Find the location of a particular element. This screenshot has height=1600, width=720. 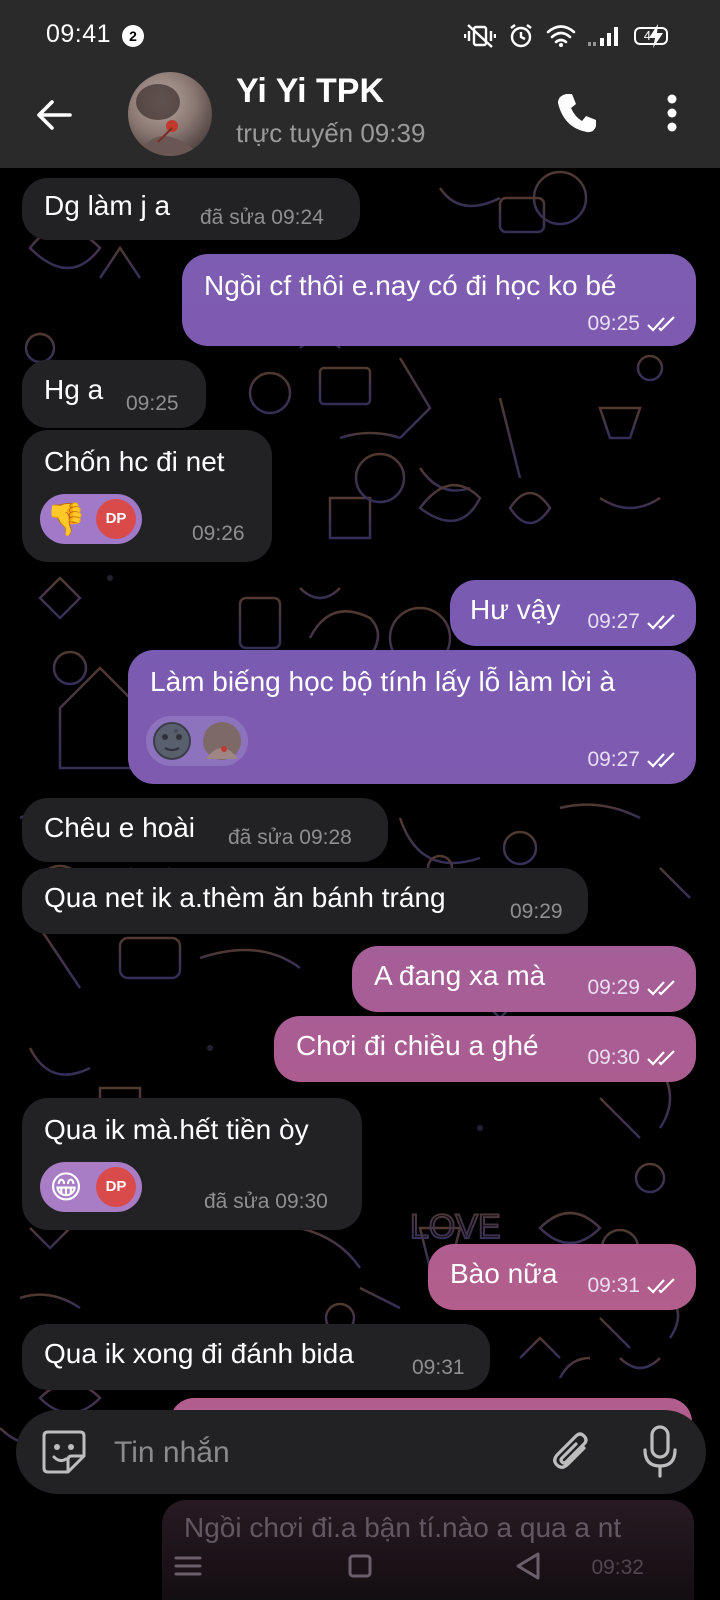

message-incoming: Dg làm j a đã sửa 09:24 is located at coordinates (191, 209).